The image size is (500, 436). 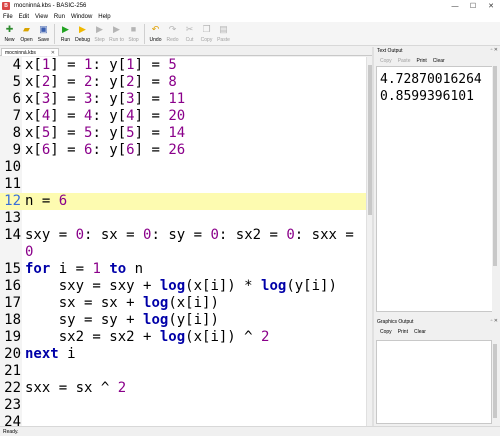 What do you see at coordinates (491, 6) in the screenshot?
I see `close-button: ✕` at bounding box center [491, 6].